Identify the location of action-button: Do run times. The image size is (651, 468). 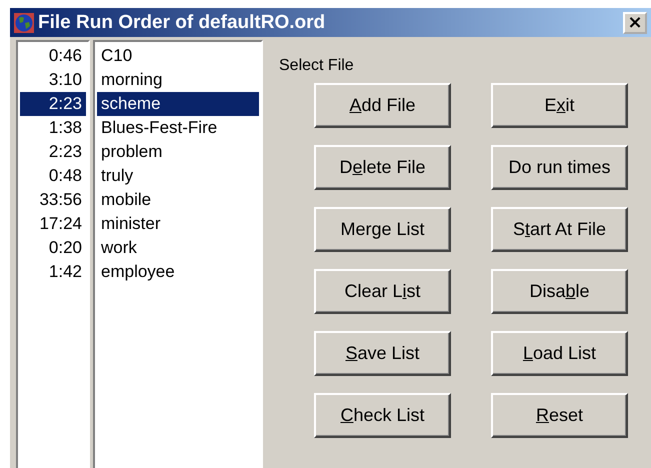
(559, 167).